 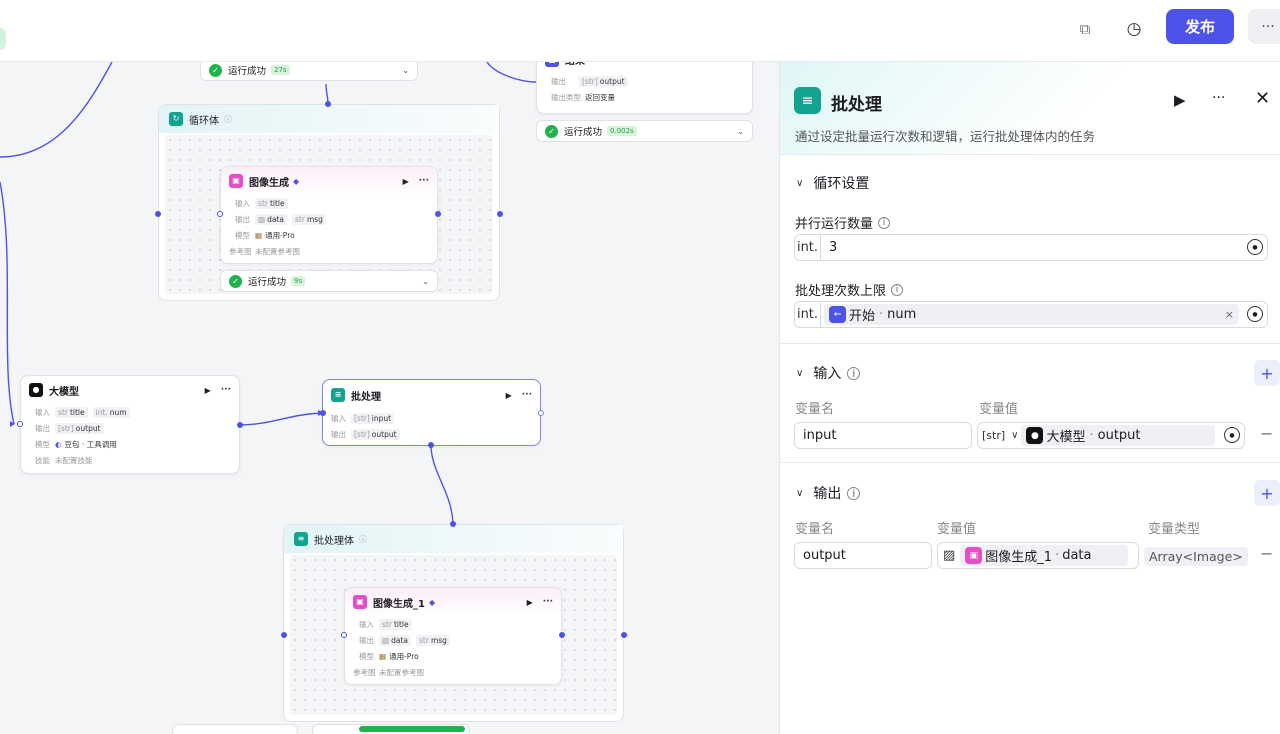 I want to click on batch-node: ≡ 批处理 ▶ ··· 输入 [str] input 输出 [str] output, so click(x=431, y=412).